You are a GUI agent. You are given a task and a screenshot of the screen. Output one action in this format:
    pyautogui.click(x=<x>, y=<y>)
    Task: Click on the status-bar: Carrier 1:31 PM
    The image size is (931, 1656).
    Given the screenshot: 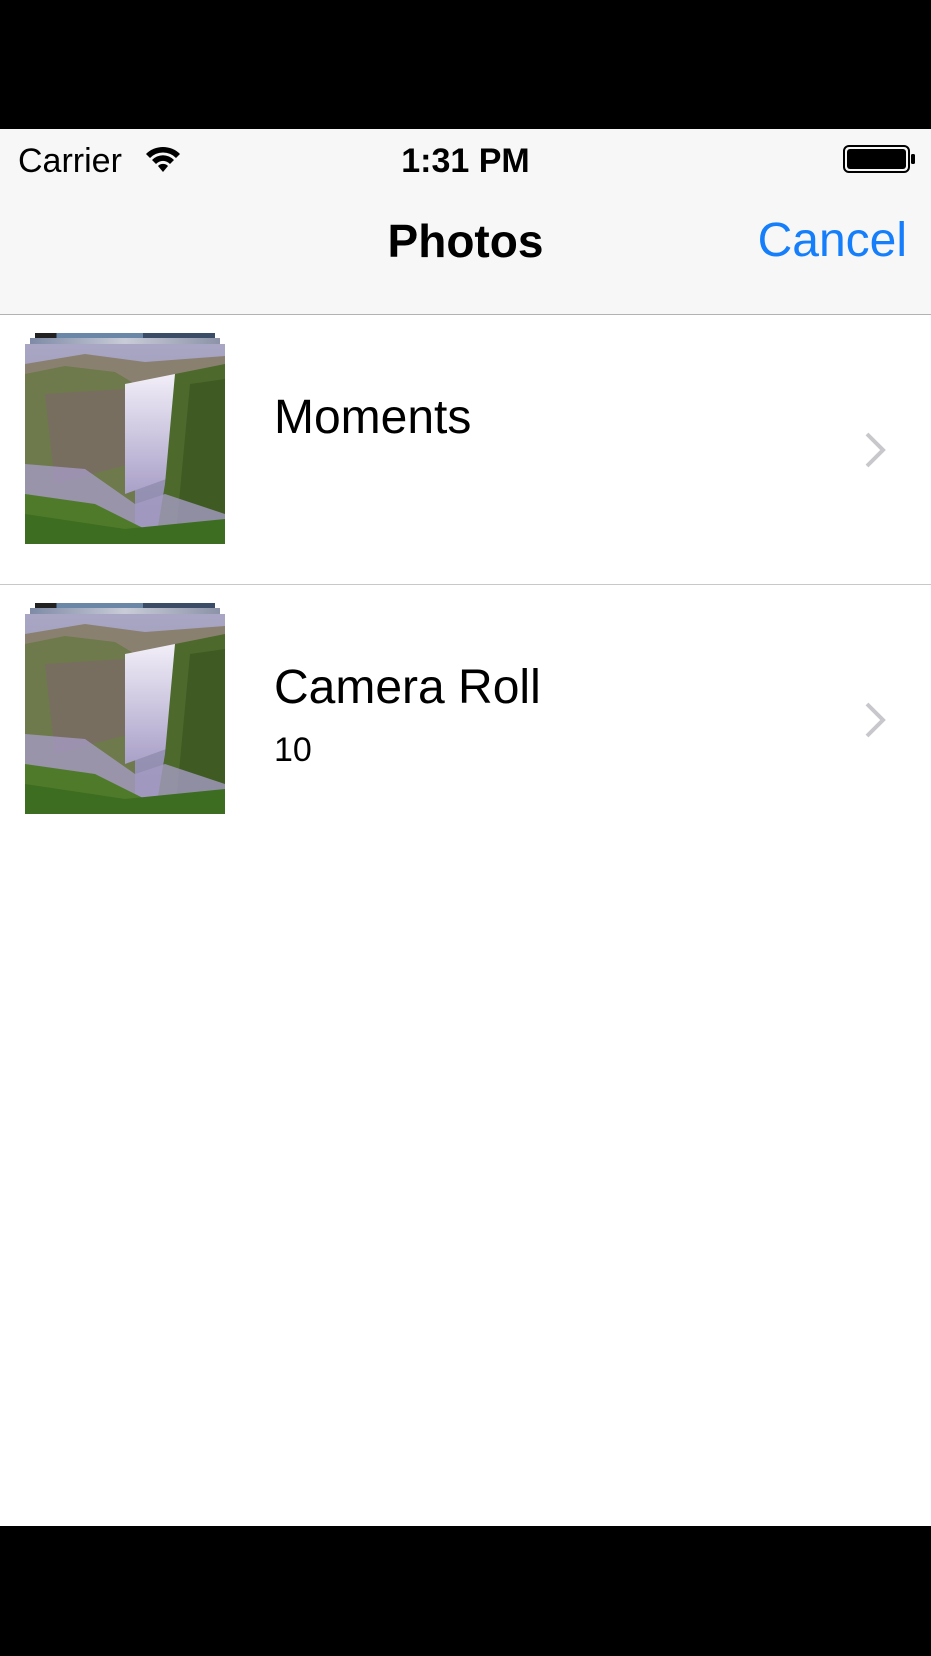 What is the action you would take?
    pyautogui.click(x=465, y=159)
    